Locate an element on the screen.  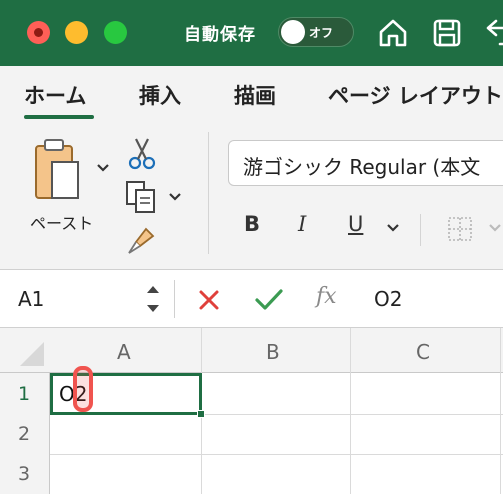
autosave-toggle: オフ is located at coordinates (316, 32).